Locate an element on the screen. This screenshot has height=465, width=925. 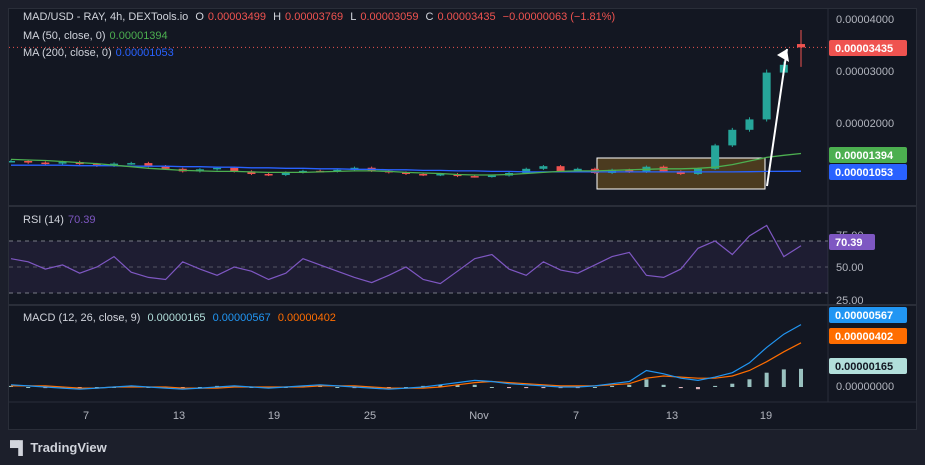
ma200-value: 0.00001053 is located at coordinates (144, 53).